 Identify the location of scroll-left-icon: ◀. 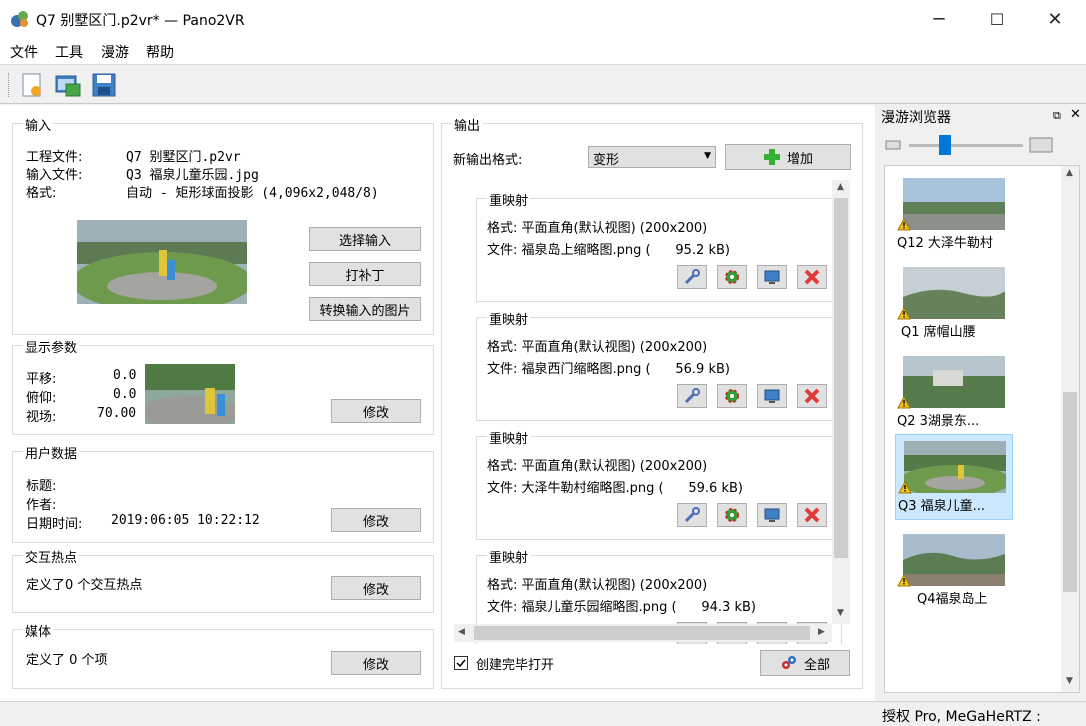
(461, 632).